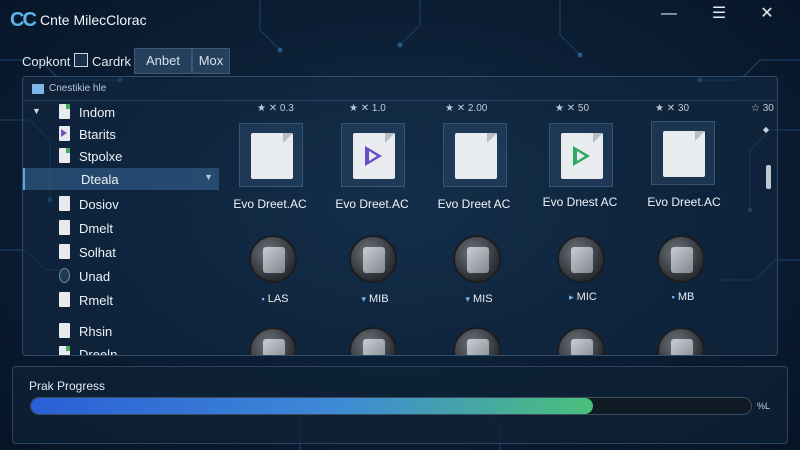  Describe the element at coordinates (121, 179) in the screenshot. I see `sidebar-item-dteala: Dteala ▼` at that location.